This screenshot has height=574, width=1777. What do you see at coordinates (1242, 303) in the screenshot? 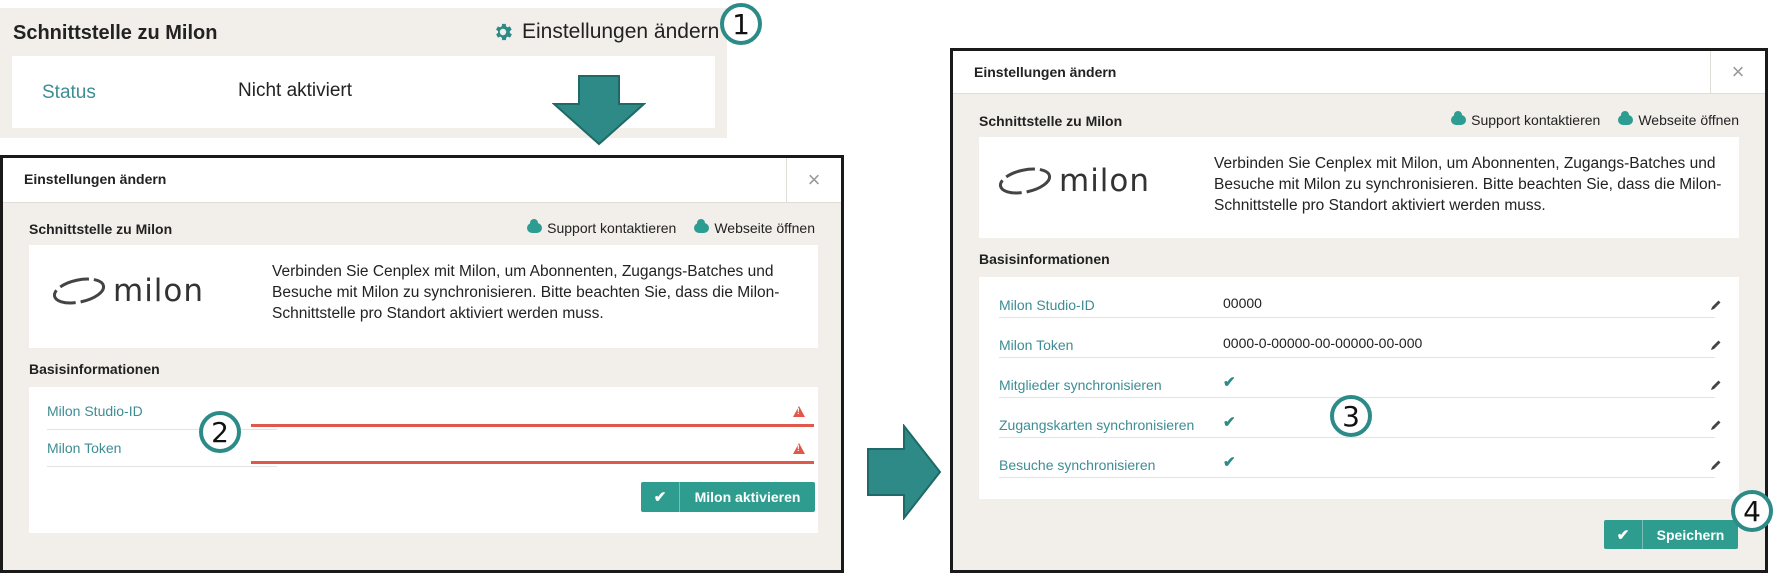
I see `studio-id-value: 00000` at bounding box center [1242, 303].